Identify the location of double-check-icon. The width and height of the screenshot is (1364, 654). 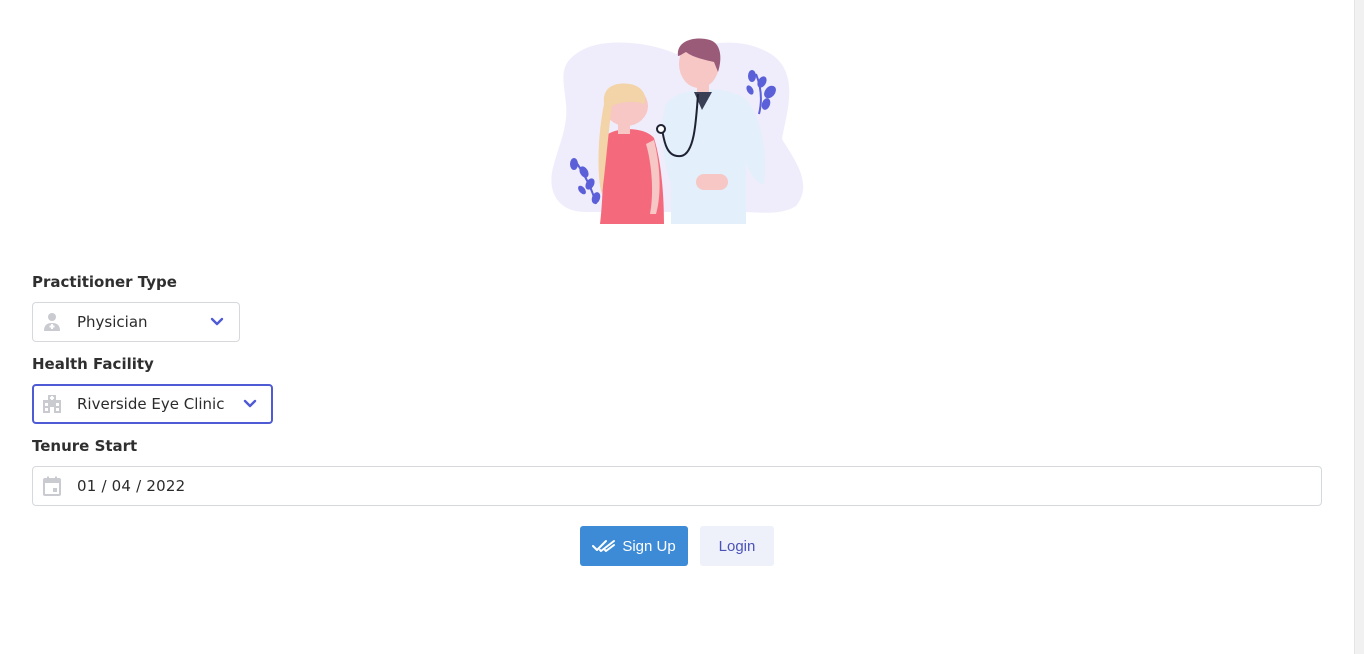
(604, 546).